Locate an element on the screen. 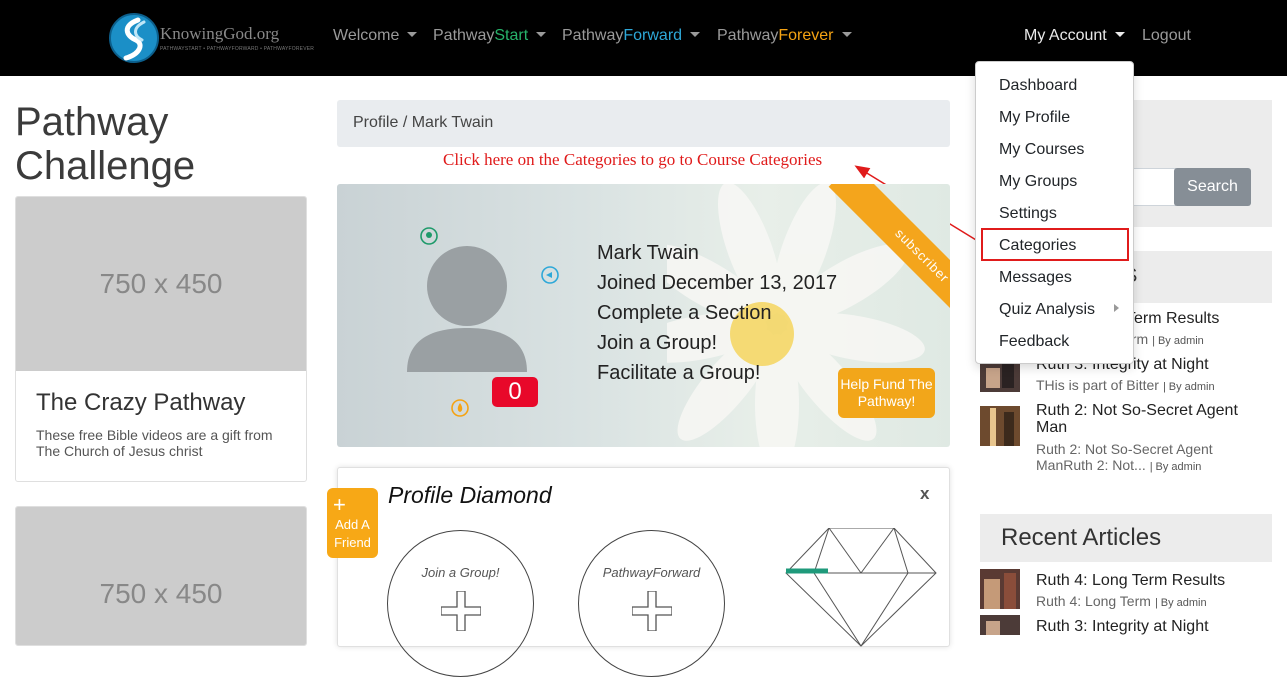 The image size is (1287, 677). menu-item-my-profile: My Profile is located at coordinates (1034, 118).